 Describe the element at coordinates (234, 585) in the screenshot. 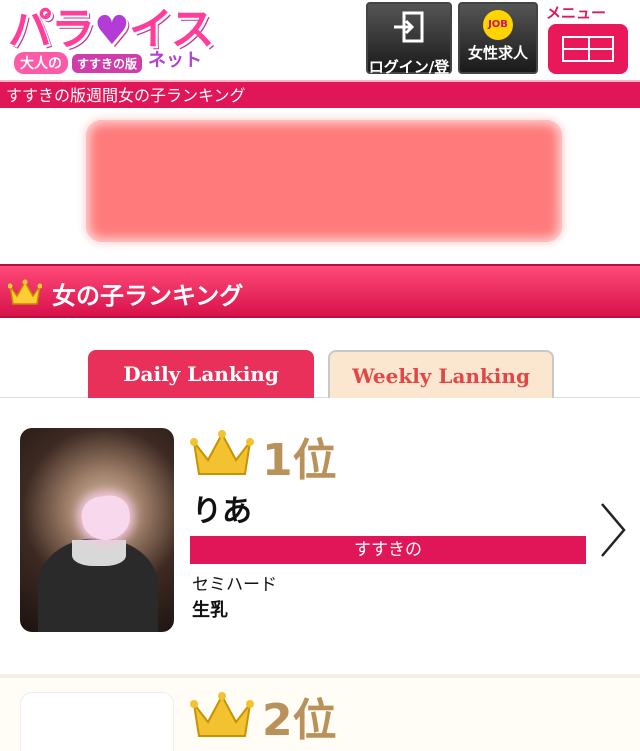

I see `play-type: セミハード` at that location.